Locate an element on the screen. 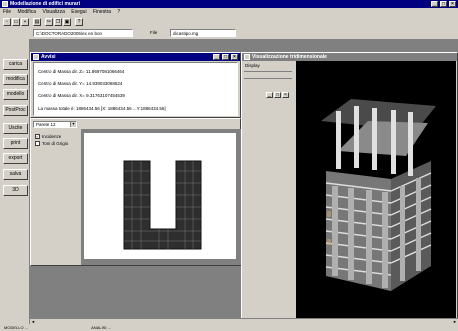 The image size is (458, 331). avvisi-maximize-button: □ is located at coordinates (225, 57).